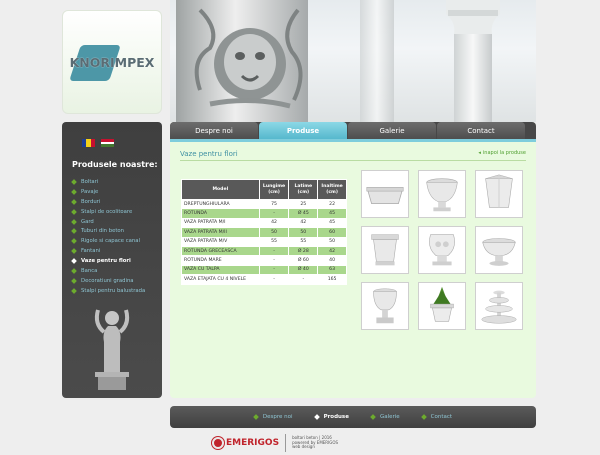  What do you see at coordinates (264, 270) in the screenshot?
I see `table-row: VAZA CU TALPA - Ø 40 63` at bounding box center [264, 270].